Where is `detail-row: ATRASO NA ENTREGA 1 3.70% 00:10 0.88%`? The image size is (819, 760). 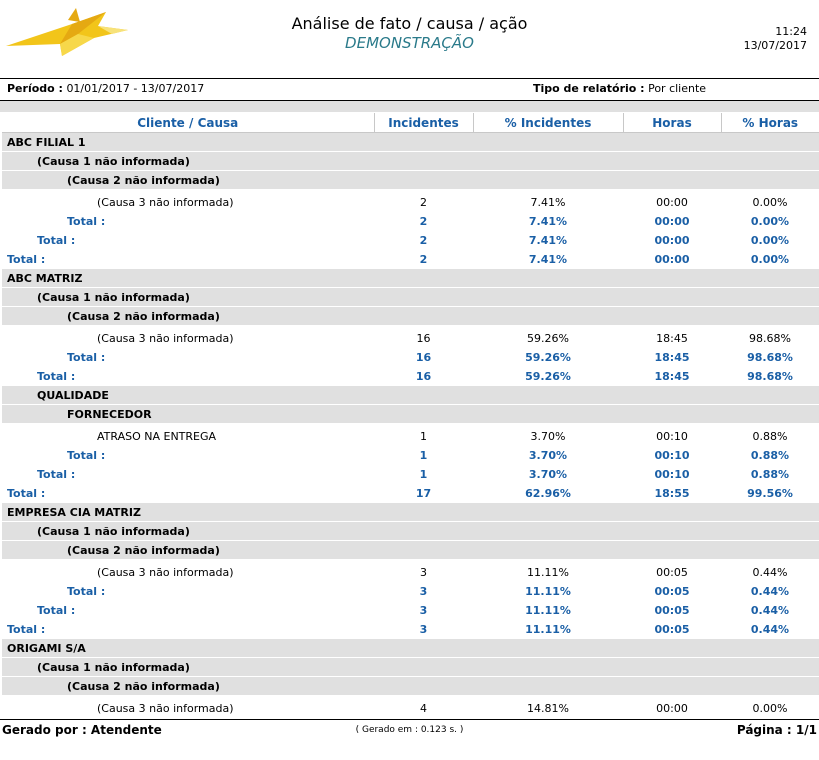
detail-row: ATRASO NA ENTREGA 1 3.70% 00:10 0.88% is located at coordinates (410, 436).